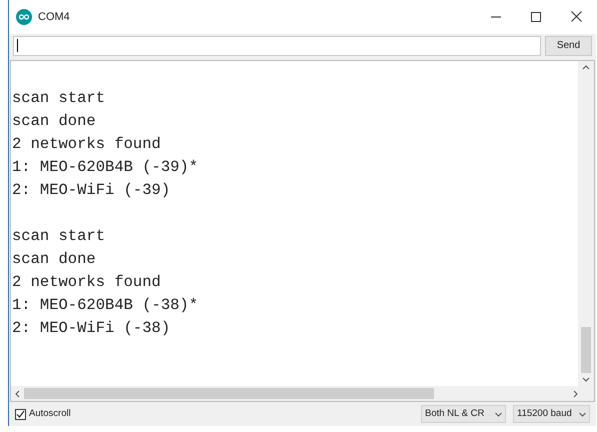  What do you see at coordinates (576, 16) in the screenshot?
I see `close-icon` at bounding box center [576, 16].